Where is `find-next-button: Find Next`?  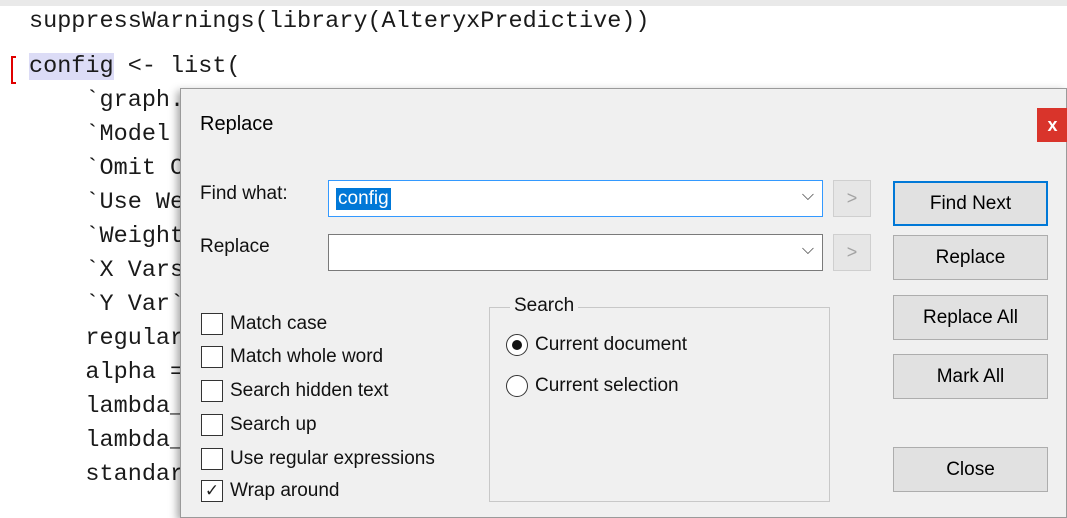
find-next-button: Find Next is located at coordinates (970, 203).